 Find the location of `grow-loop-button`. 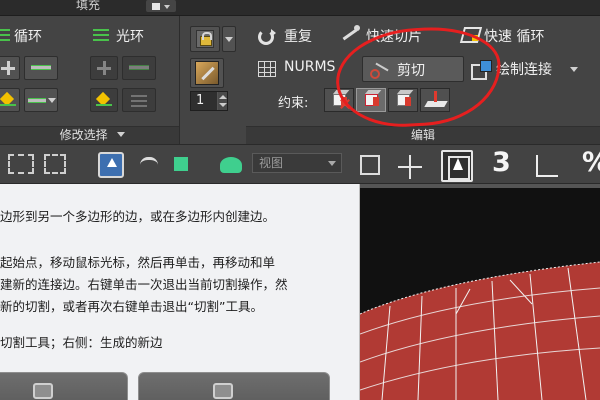

grow-loop-button is located at coordinates (10, 68).